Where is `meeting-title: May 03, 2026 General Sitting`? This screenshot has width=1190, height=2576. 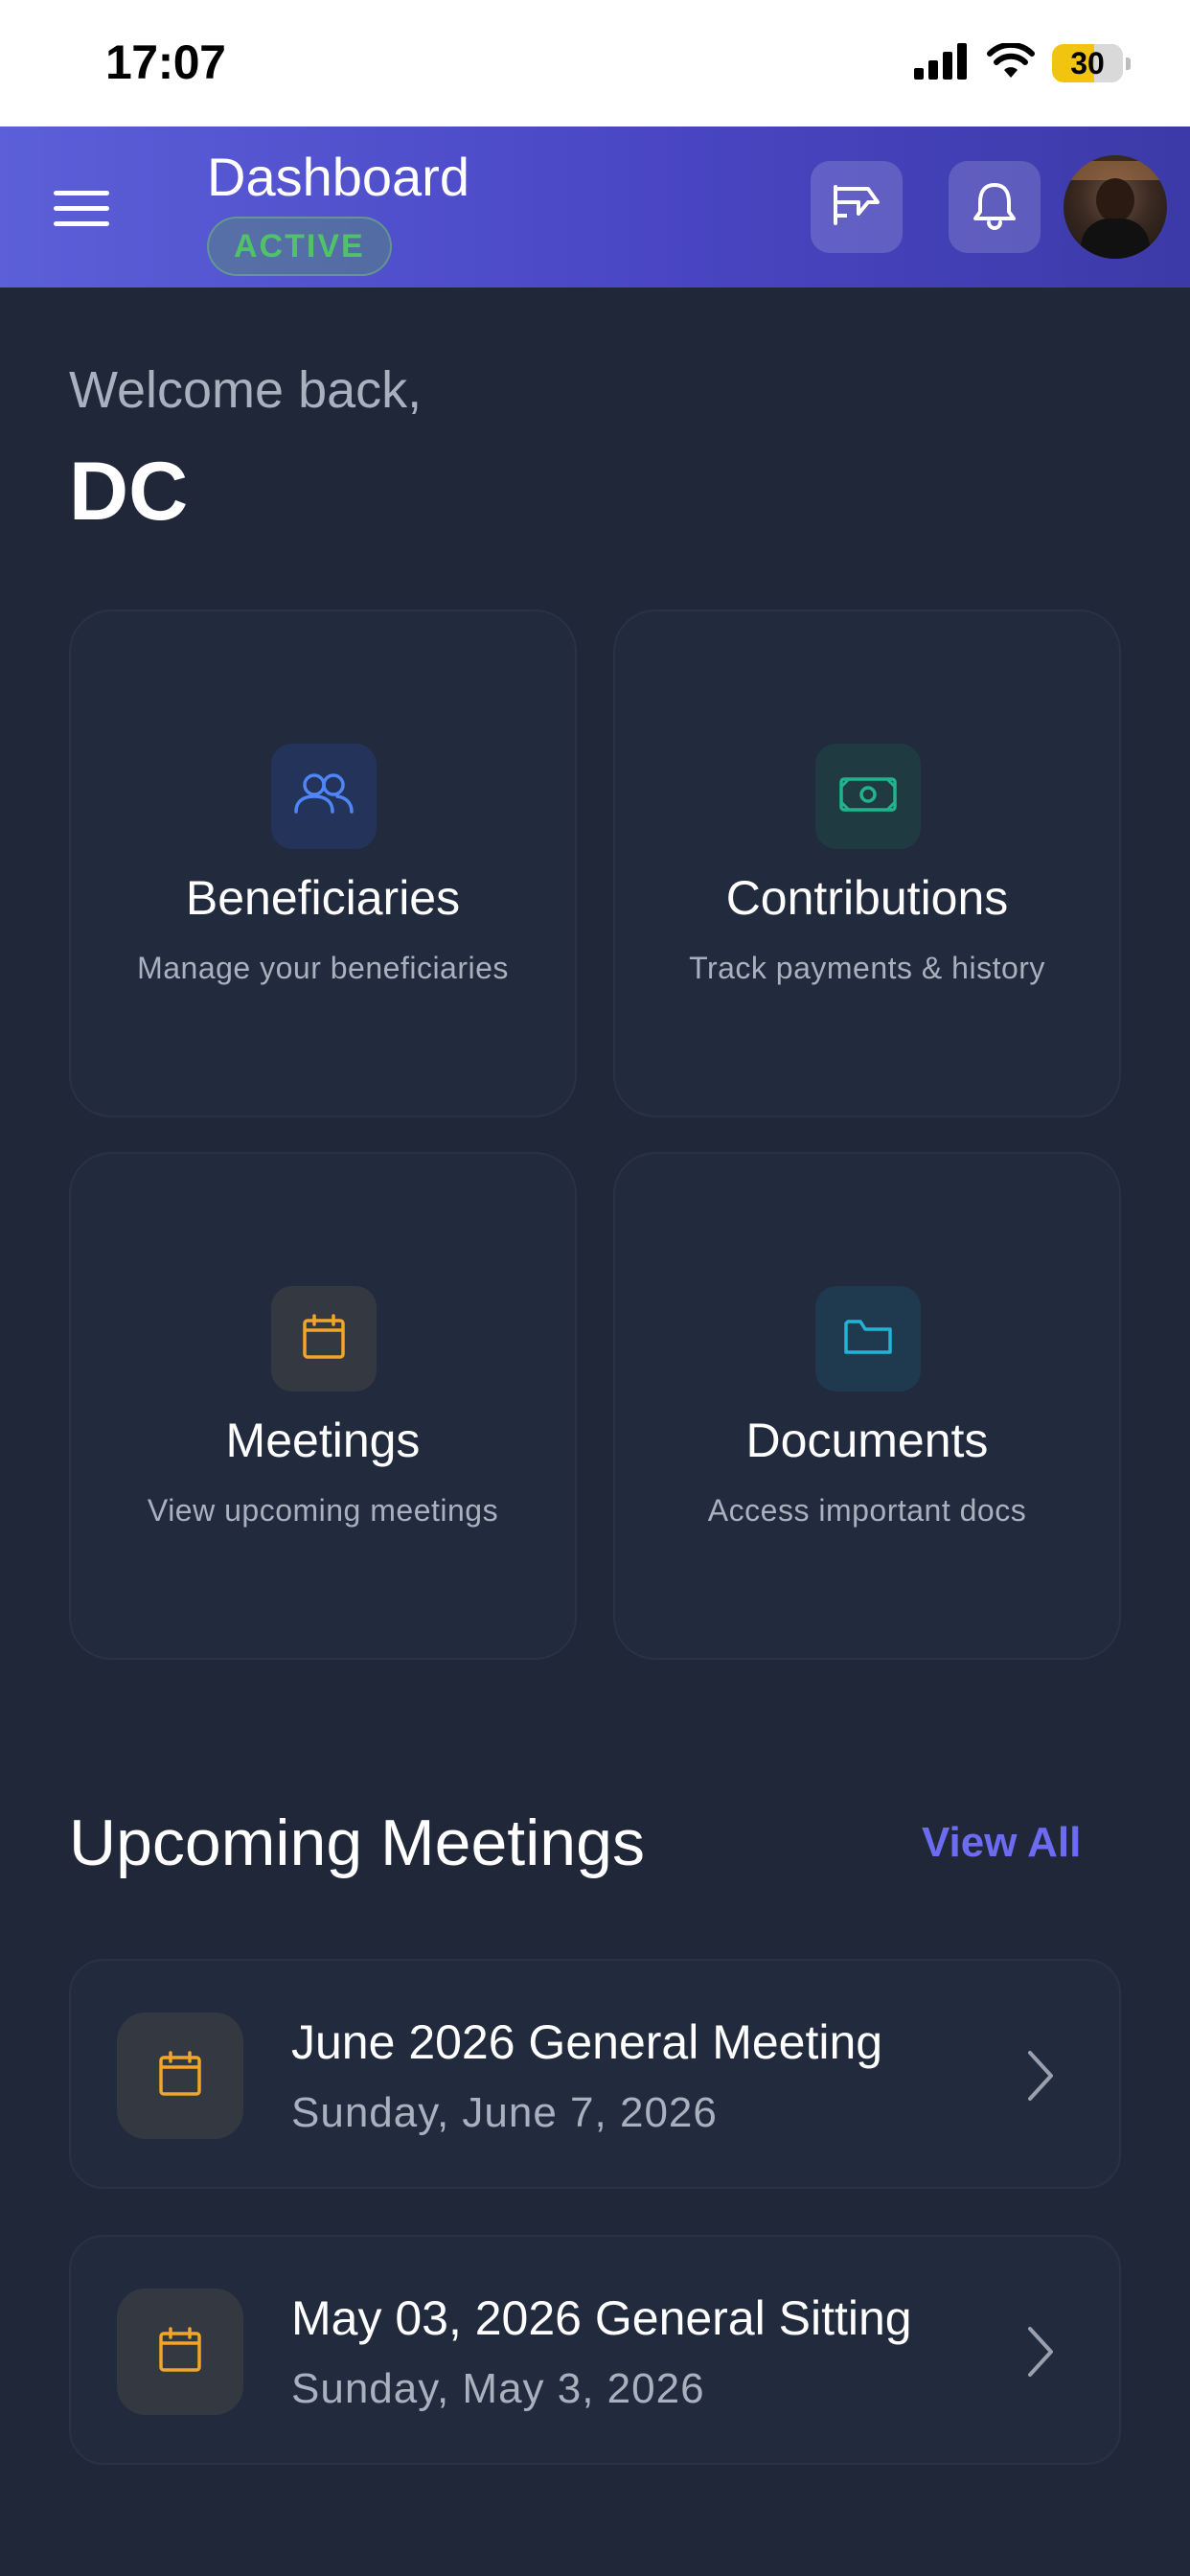
meeting-title: May 03, 2026 General Sitting is located at coordinates (602, 2318).